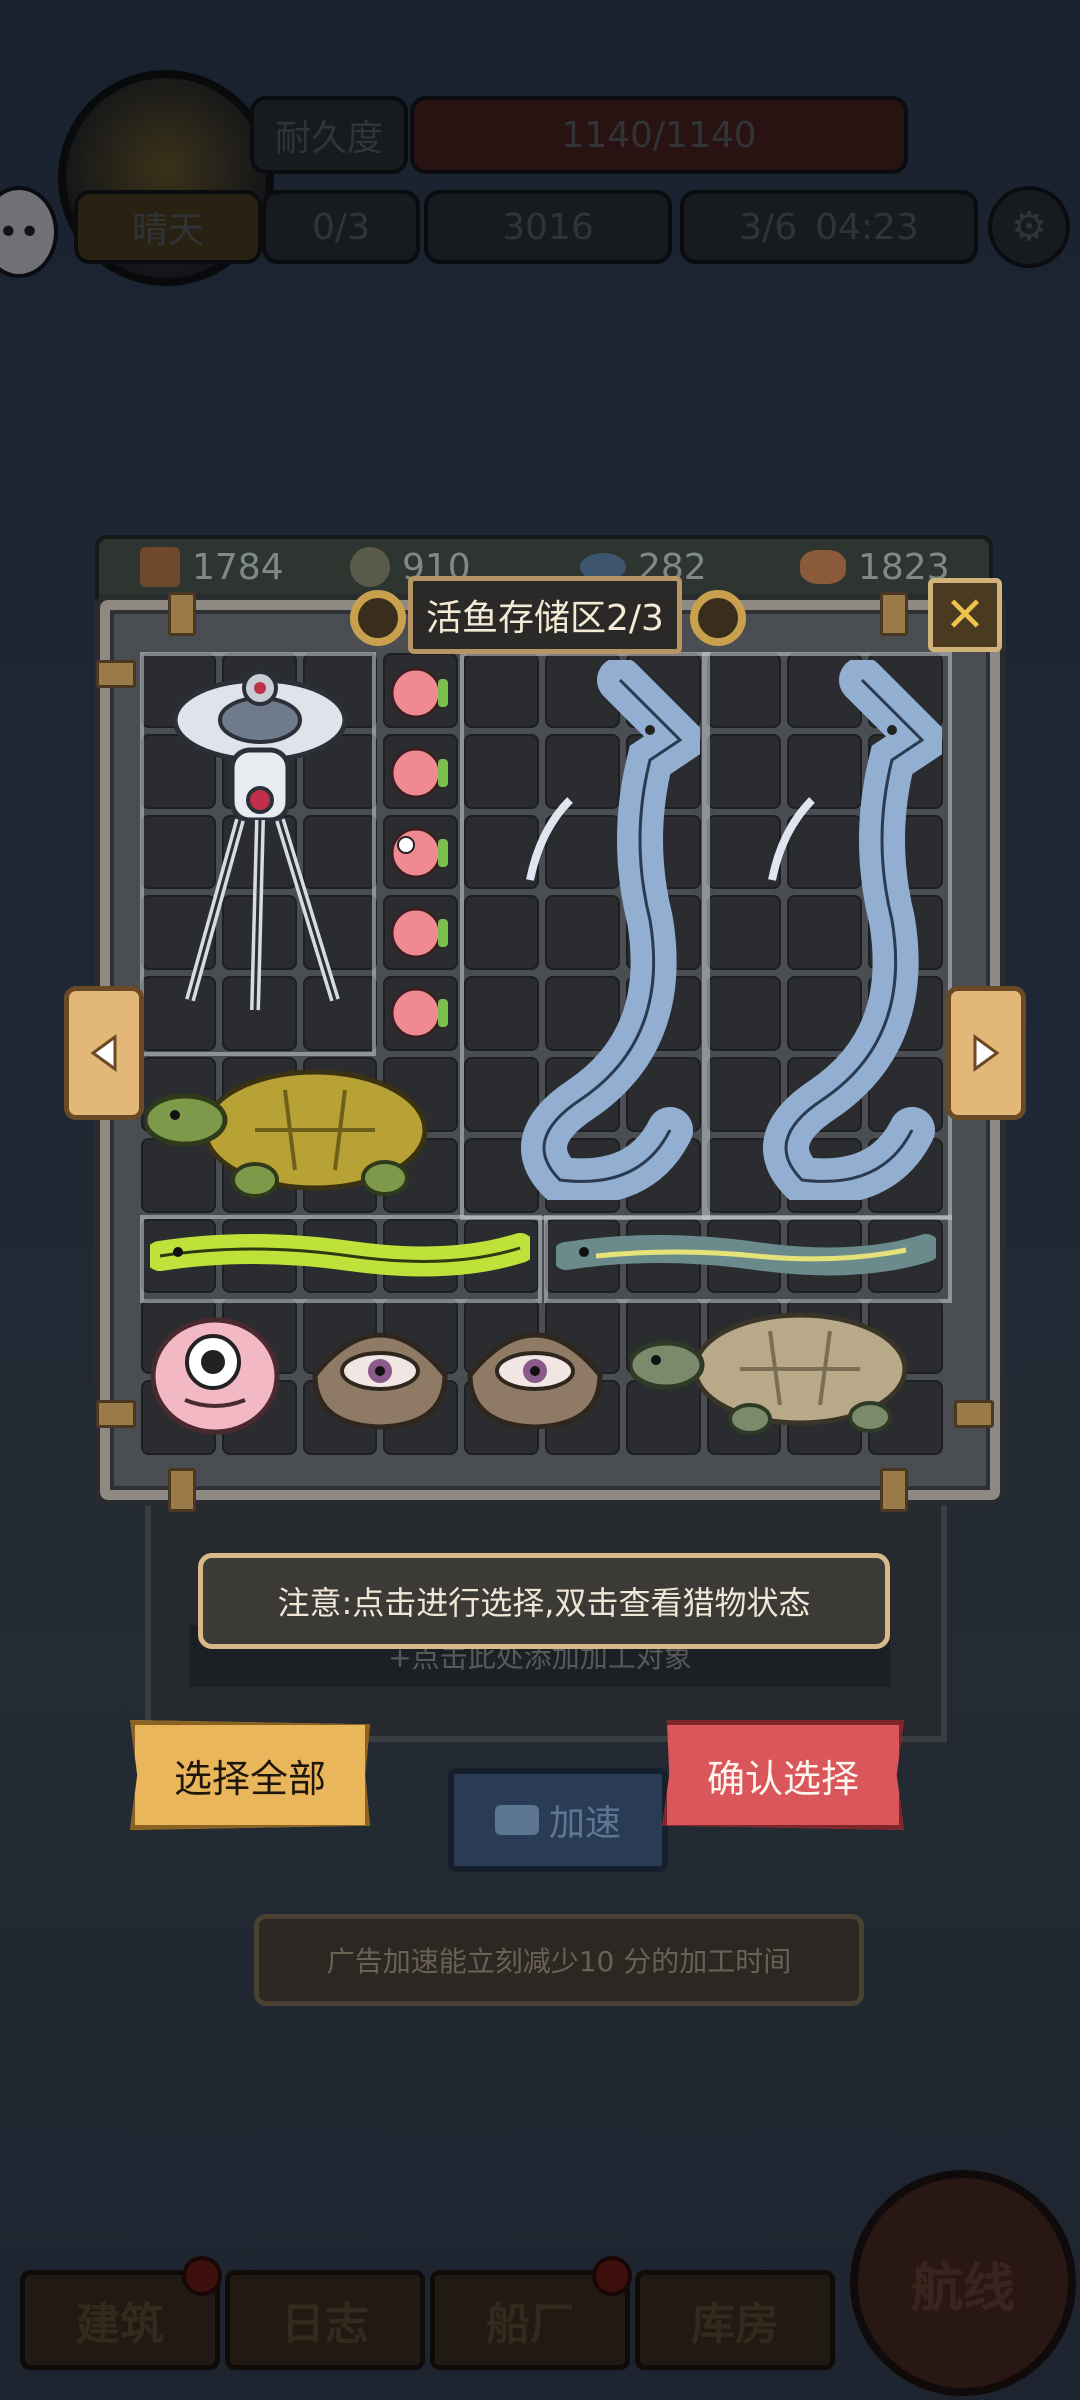  Describe the element at coordinates (548, 227) in the screenshot. I see `coin-counter: 3016` at that location.